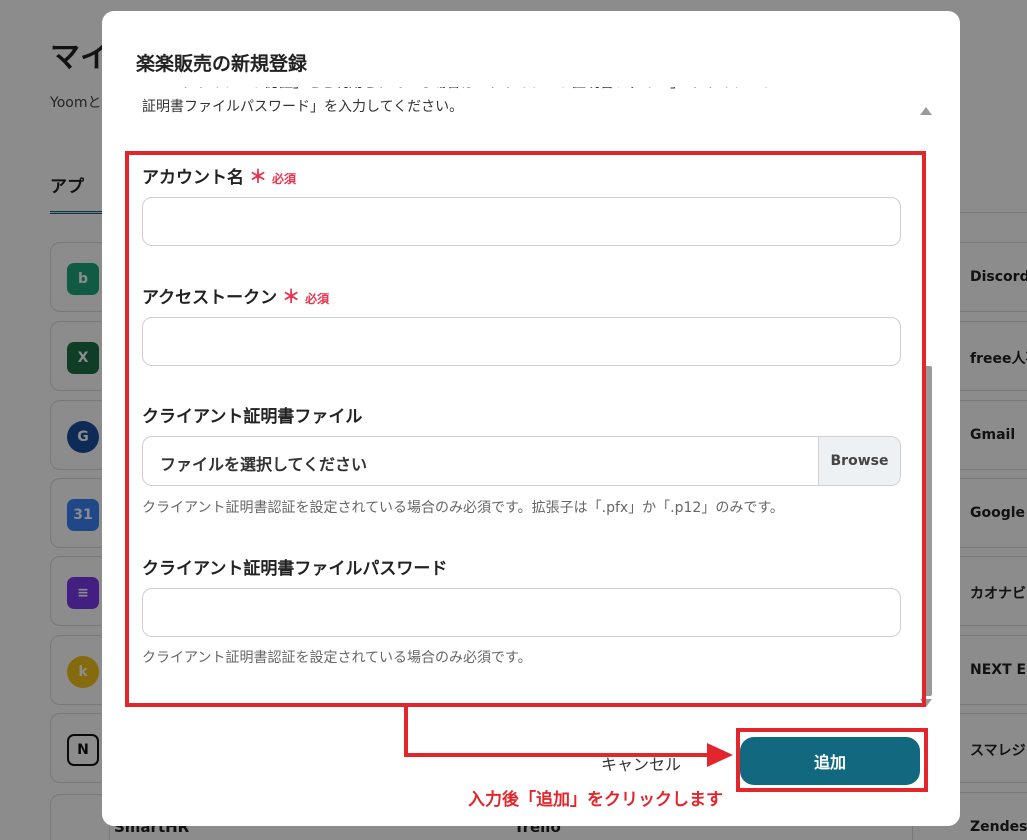 This screenshot has width=1027, height=840. What do you see at coordinates (832, 760) in the screenshot?
I see `add-button-highlight-box` at bounding box center [832, 760].